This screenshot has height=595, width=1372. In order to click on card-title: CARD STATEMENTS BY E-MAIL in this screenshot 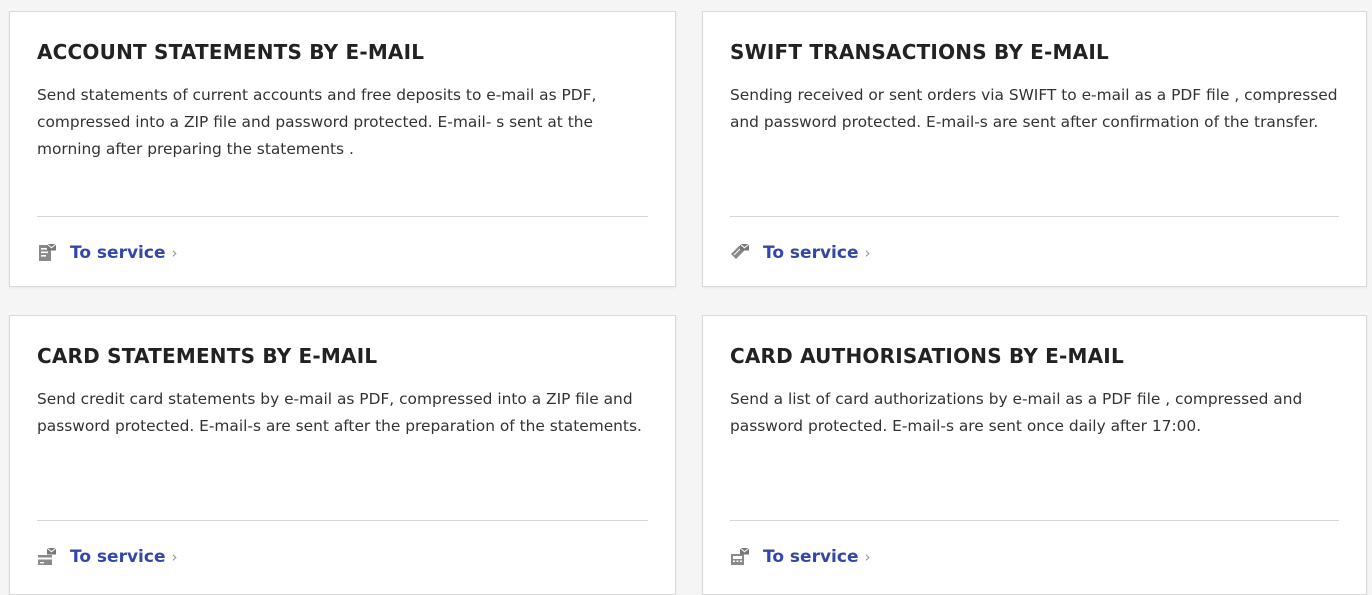, I will do `click(207, 356)`.